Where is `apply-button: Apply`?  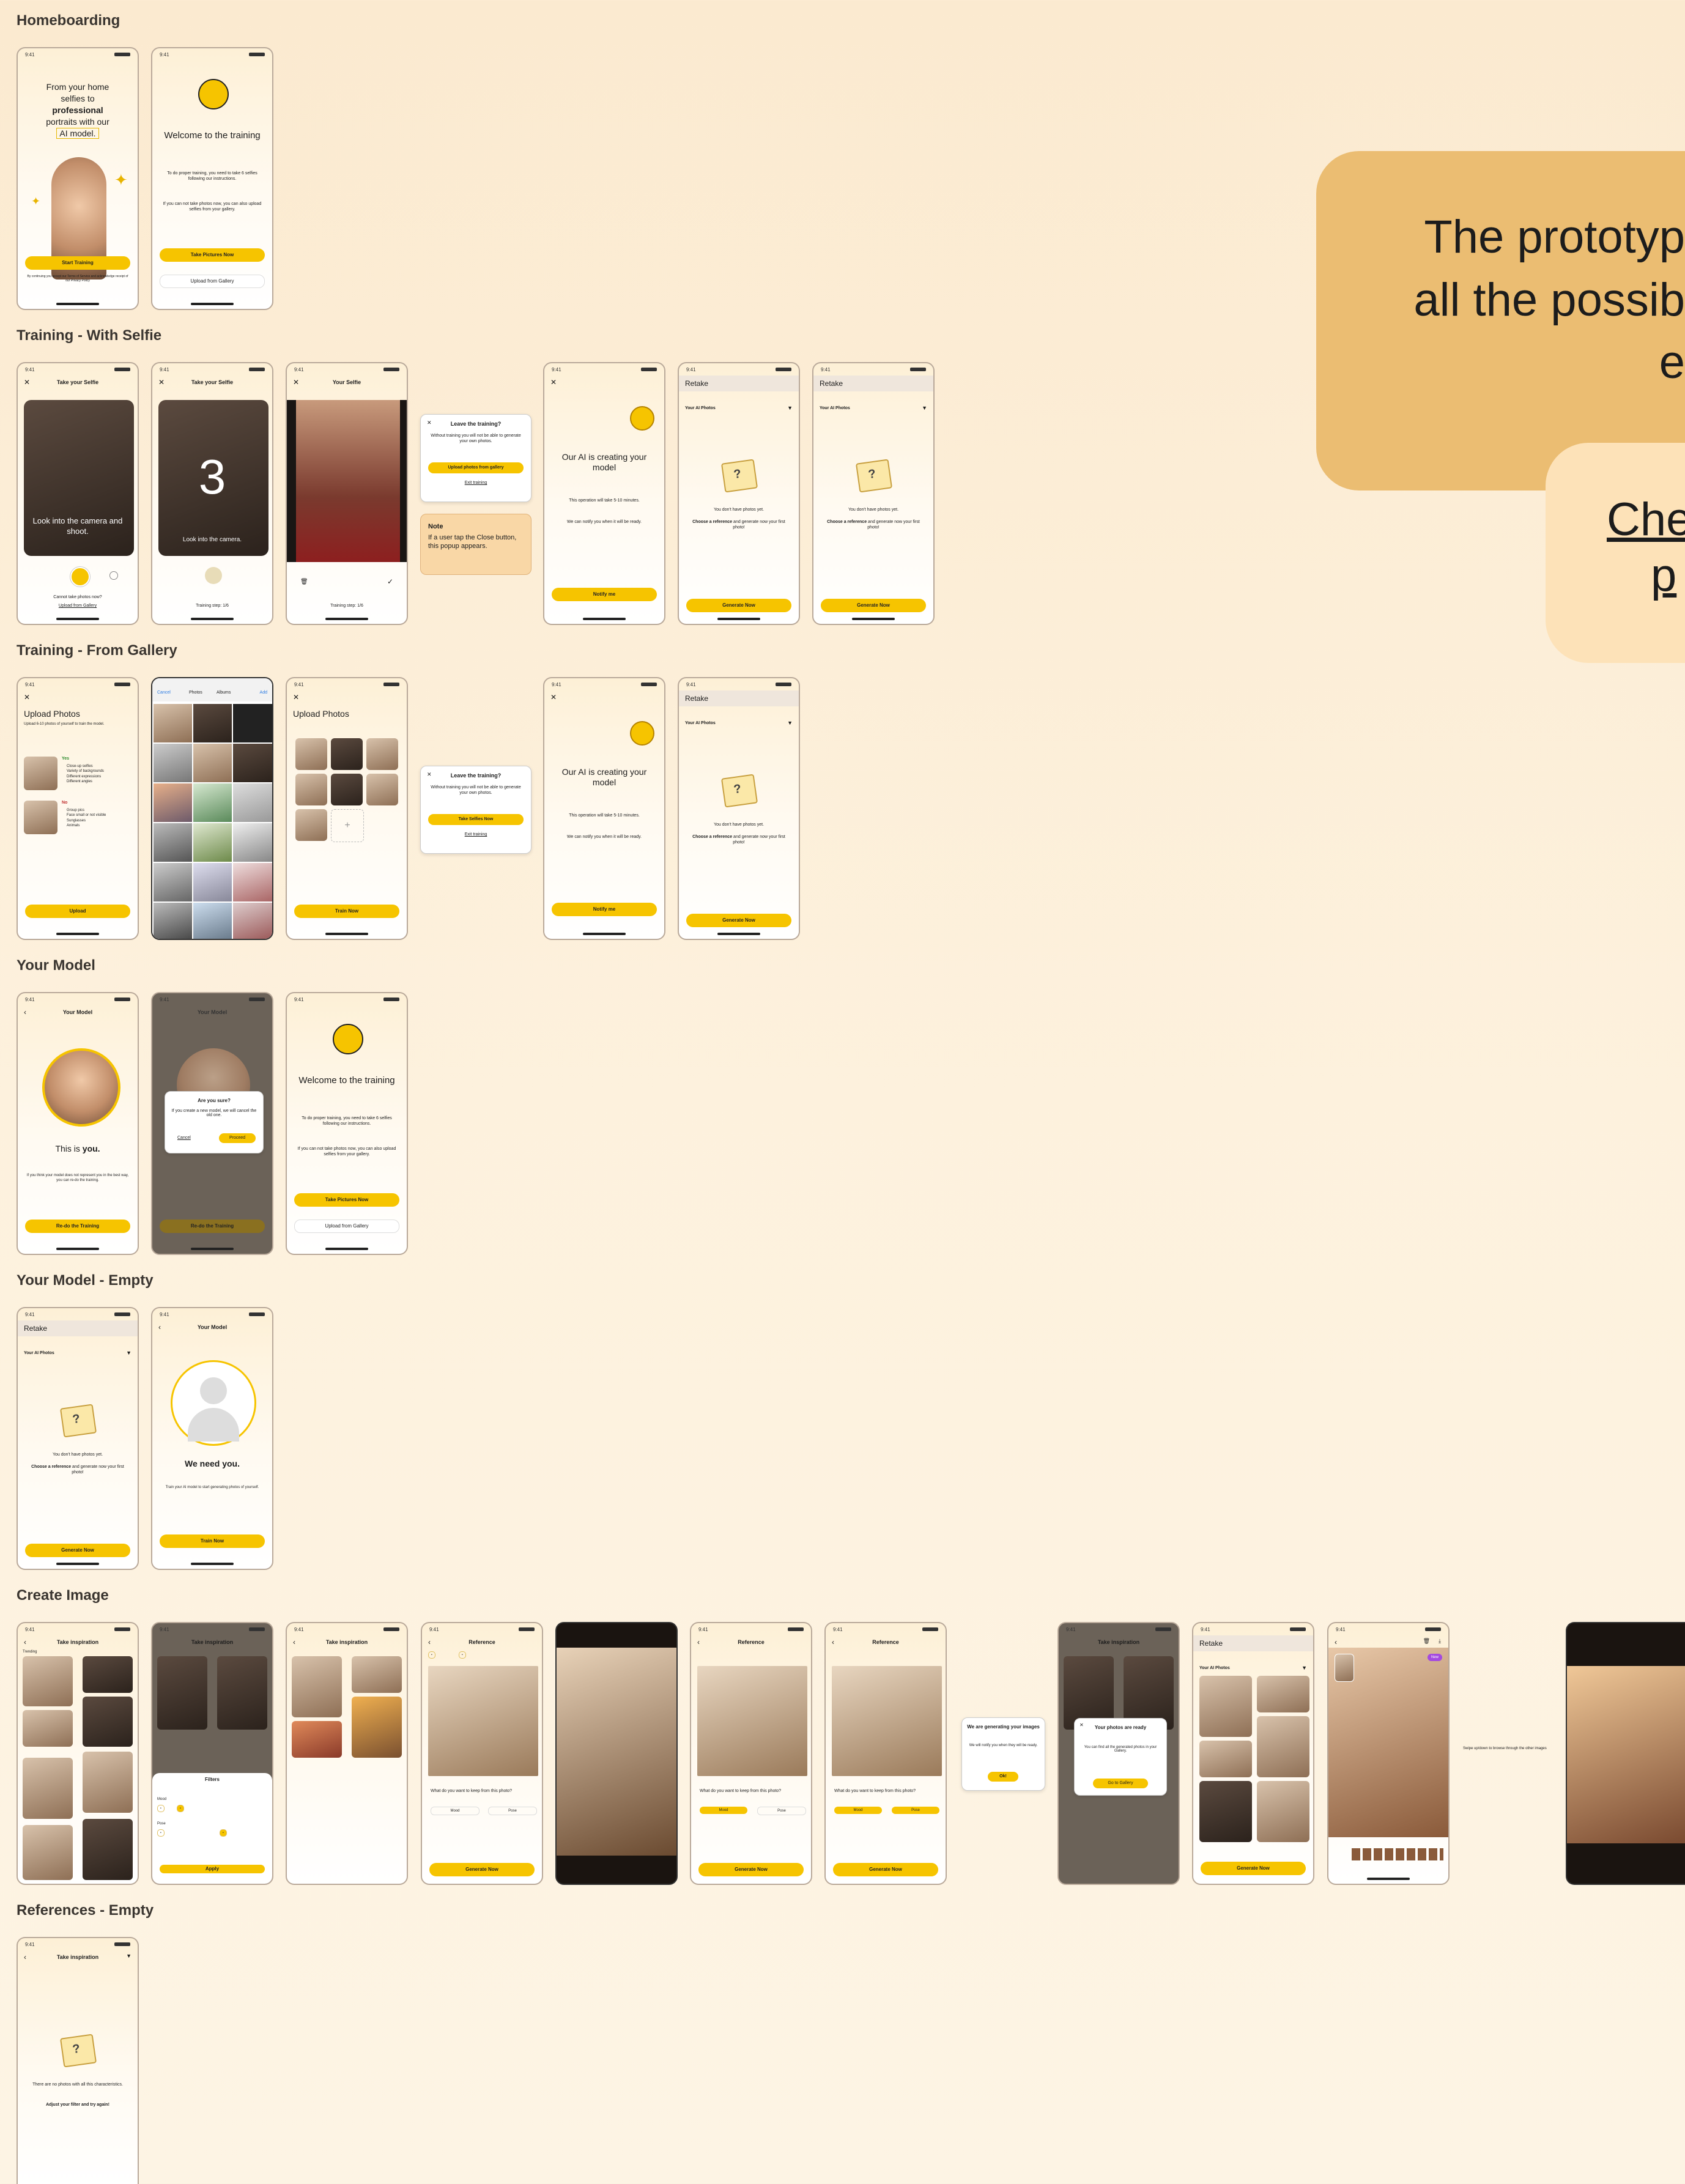
apply-button: Apply is located at coordinates (212, 1869).